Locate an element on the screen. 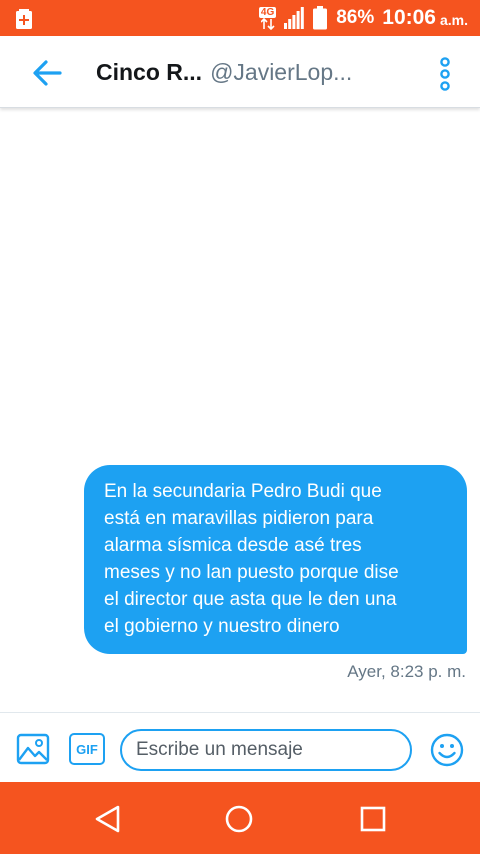  message-line: el director que asta que le den una is located at coordinates (250, 599).